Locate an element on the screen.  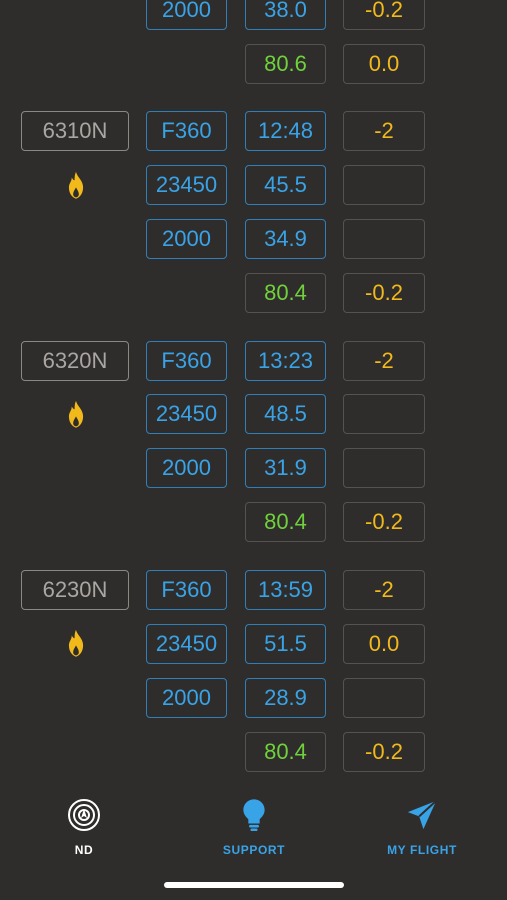
waypoint-name: 6310N is located at coordinates (75, 131).